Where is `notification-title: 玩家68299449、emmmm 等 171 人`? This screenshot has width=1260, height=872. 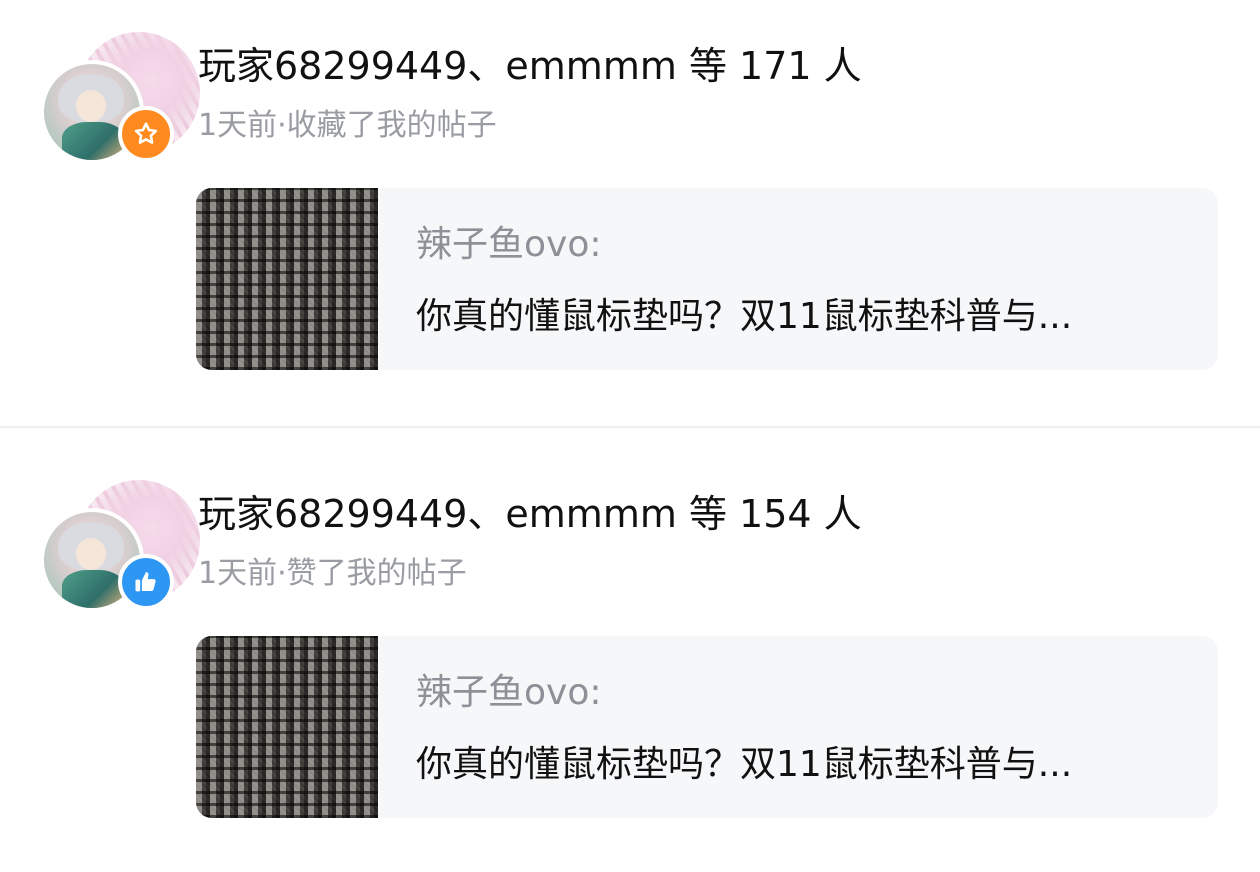
notification-title: 玩家68299449、emmmm 等 171 人 is located at coordinates (530, 66).